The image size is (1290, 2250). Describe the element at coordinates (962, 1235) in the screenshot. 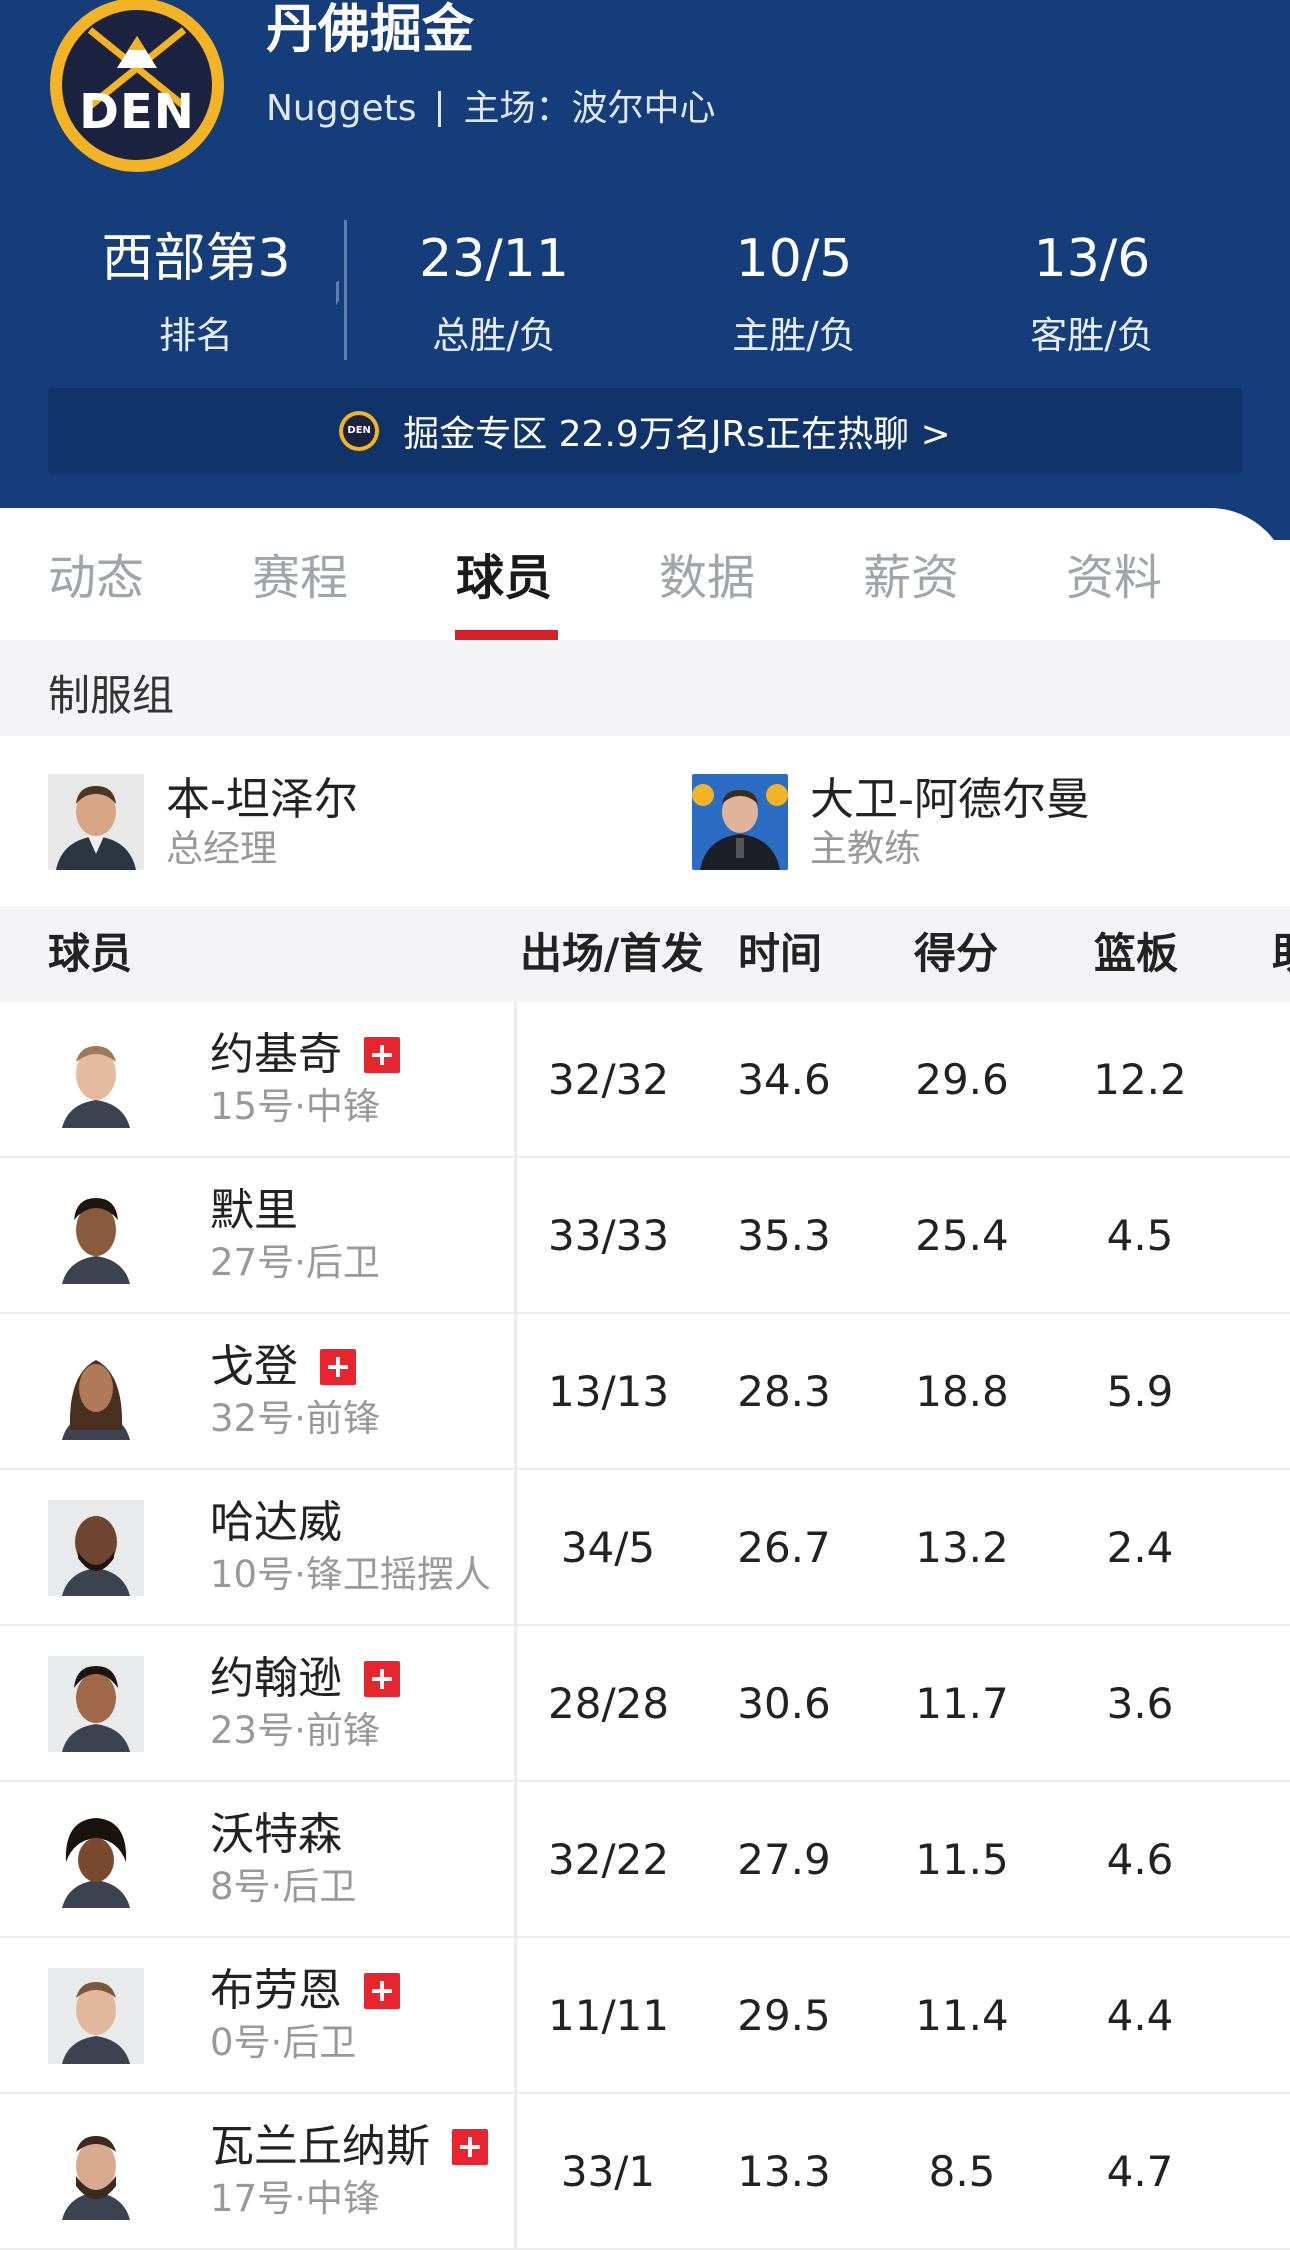

I see `cell-points: 25.4` at that location.